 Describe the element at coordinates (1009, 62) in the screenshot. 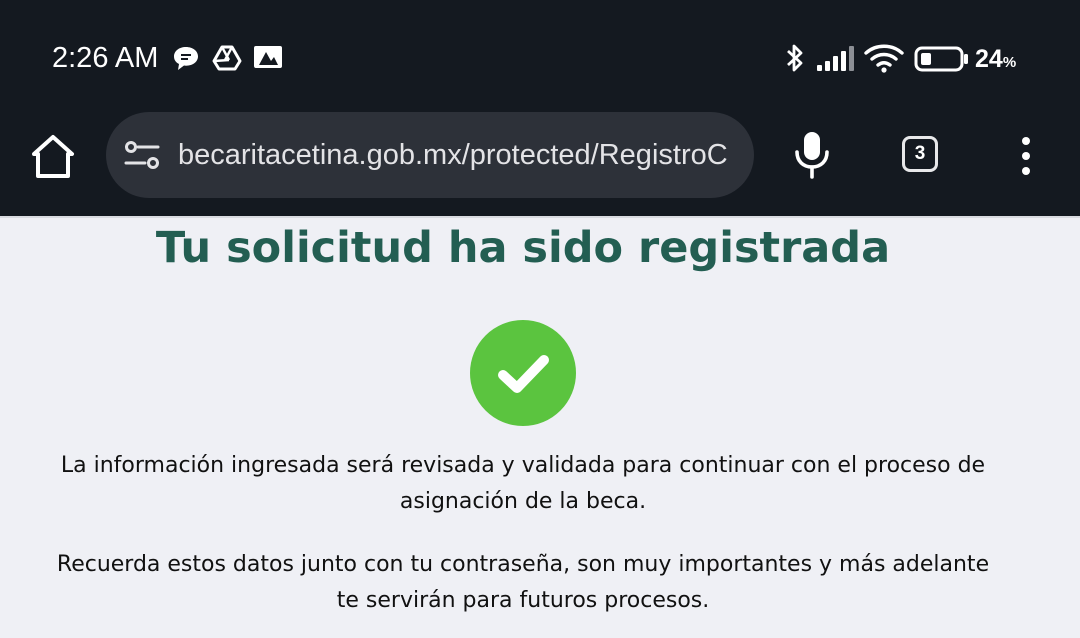

I see `battery-percent-sign: %` at that location.